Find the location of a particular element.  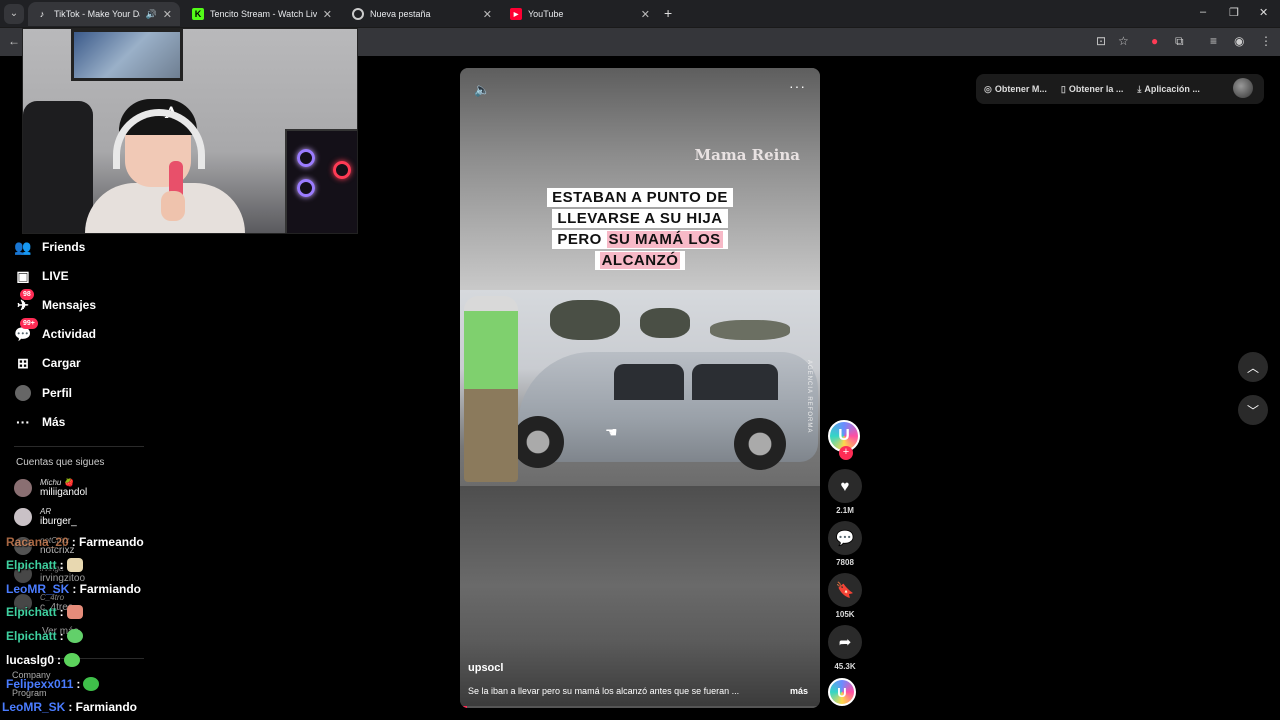

creator-avatar-button: U + is located at coordinates (844, 440).